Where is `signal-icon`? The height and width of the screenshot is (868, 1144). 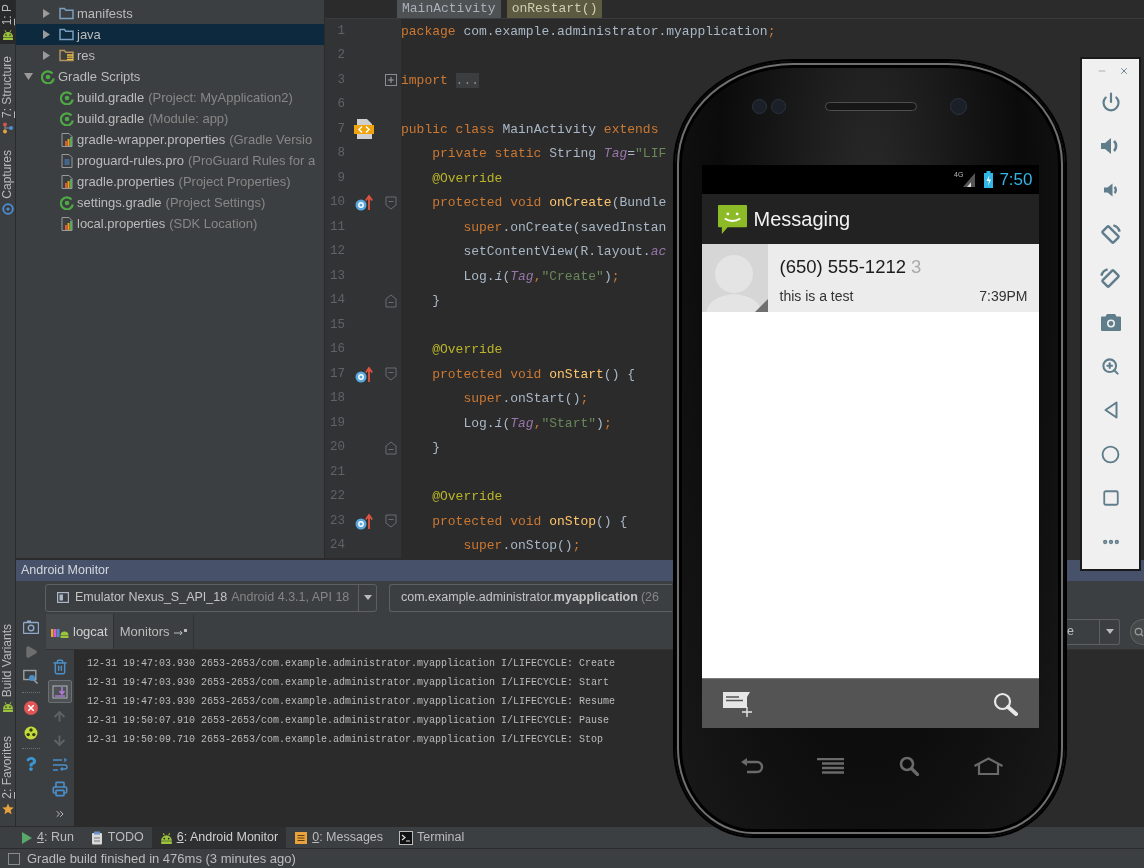 signal-icon is located at coordinates (969, 179).